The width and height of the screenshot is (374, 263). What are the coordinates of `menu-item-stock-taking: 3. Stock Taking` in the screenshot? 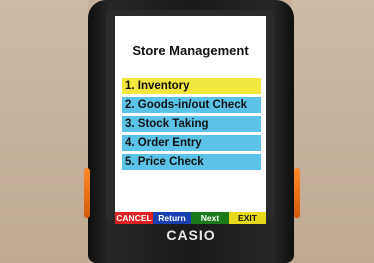 It's located at (191, 124).